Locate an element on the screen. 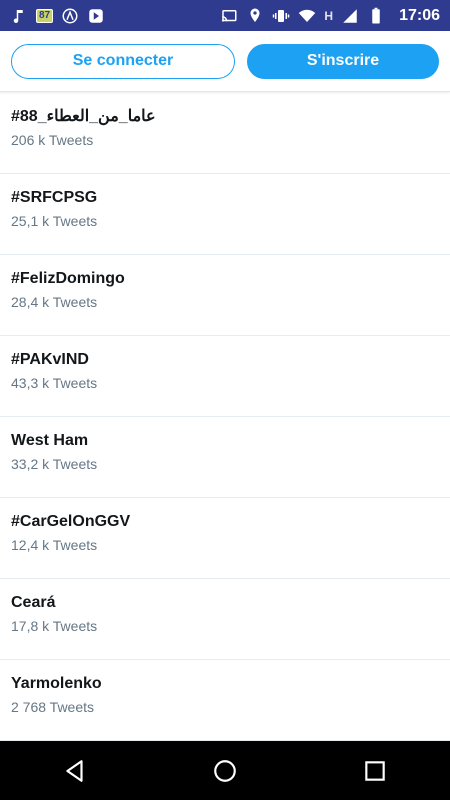 The width and height of the screenshot is (450, 800). vibrate-icon is located at coordinates (281, 16).